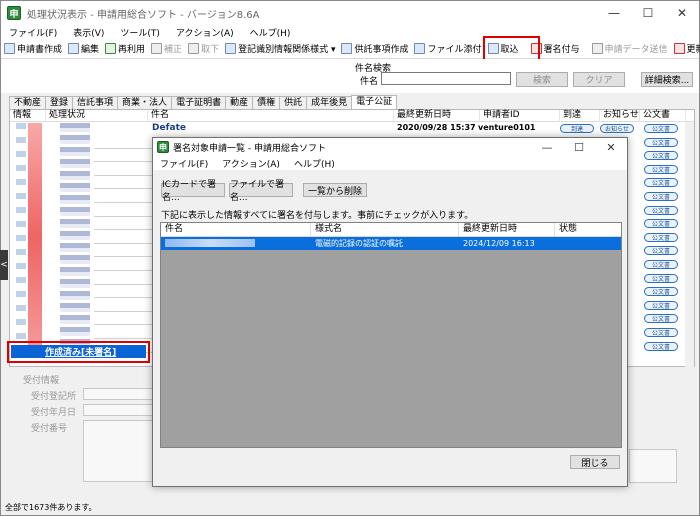 The height and width of the screenshot is (516, 700). What do you see at coordinates (169, 128) in the screenshot?
I see `first-row-subject: Defate` at bounding box center [169, 128].